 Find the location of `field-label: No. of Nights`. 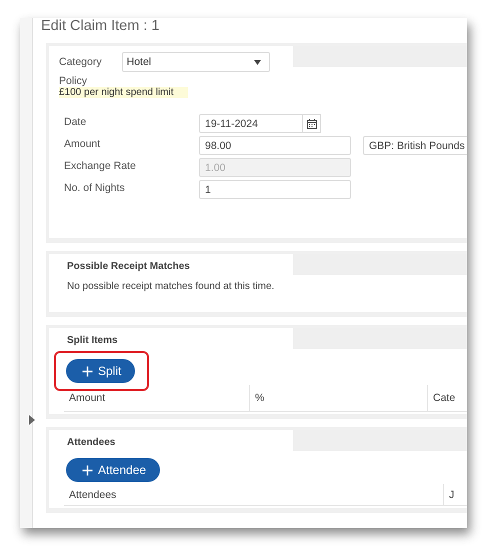

field-label: No. of Nights is located at coordinates (95, 187).